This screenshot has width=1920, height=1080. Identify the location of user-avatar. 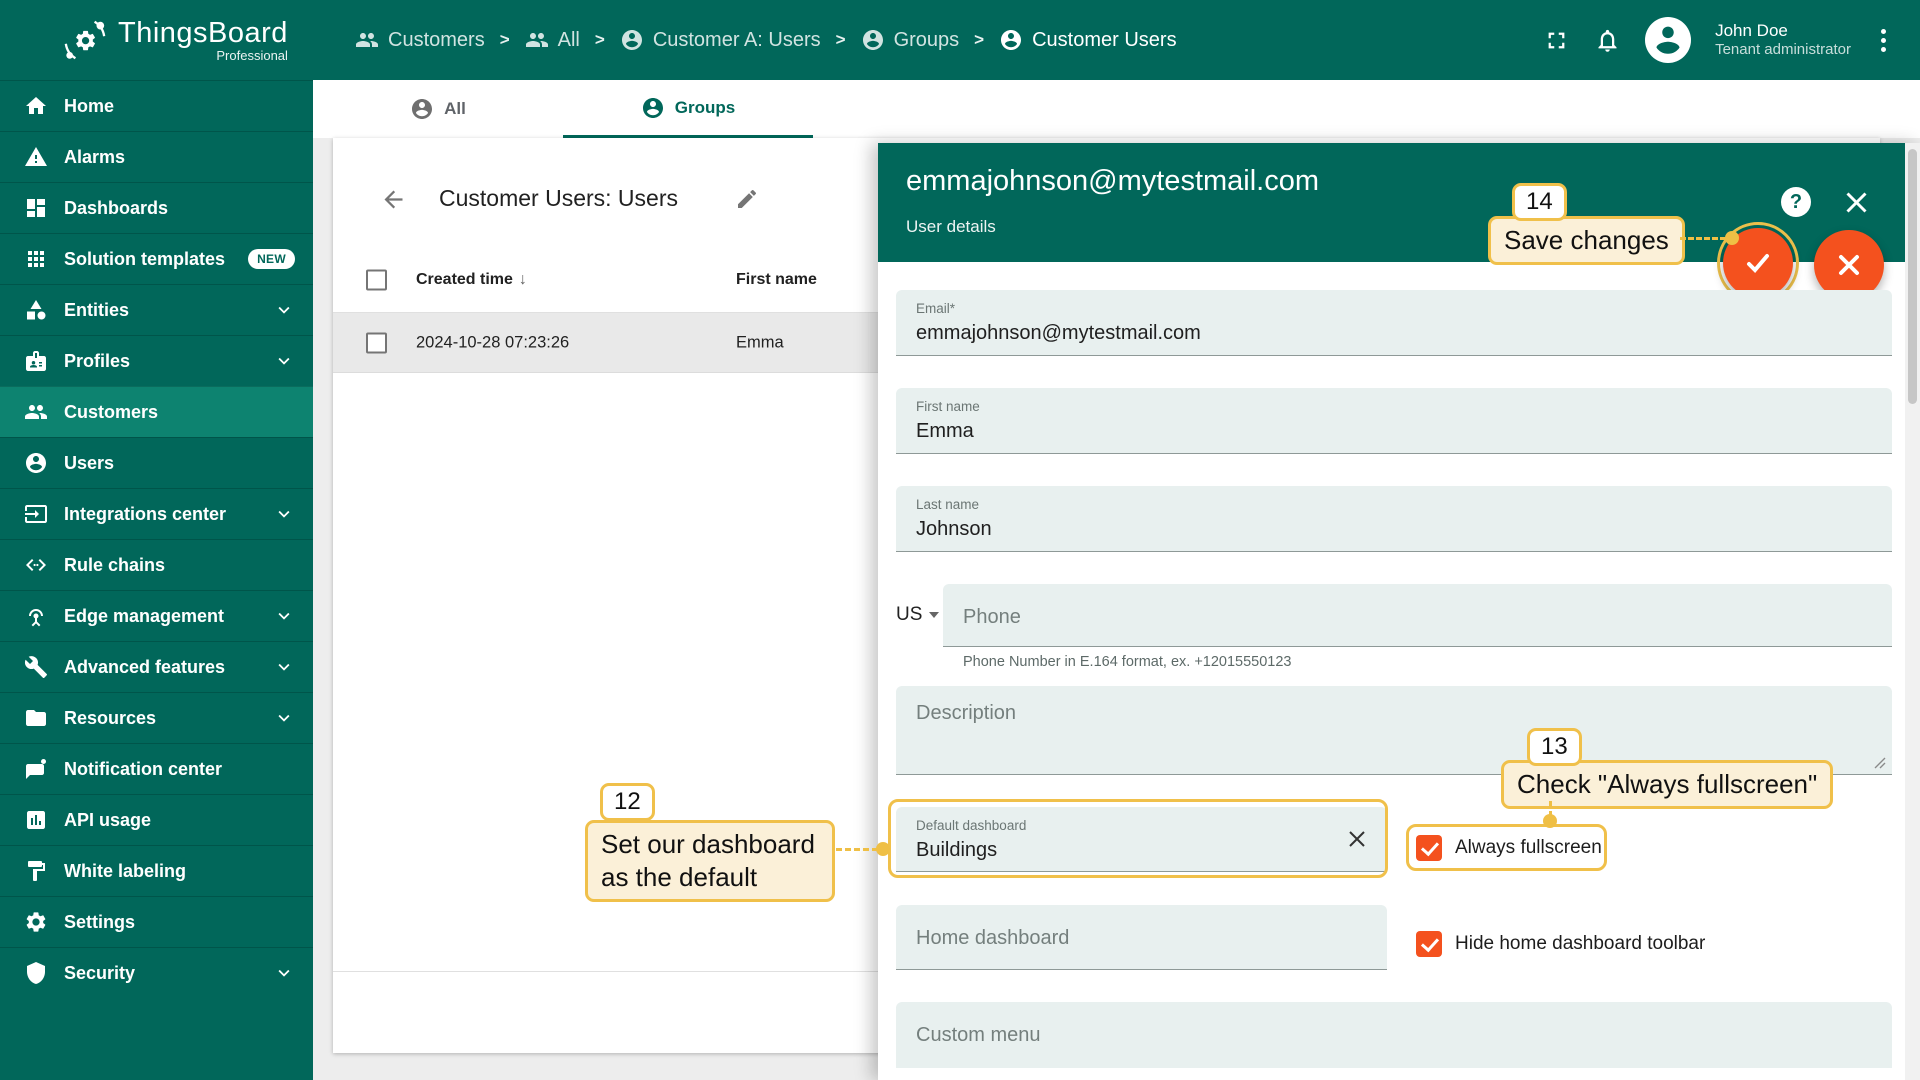
(1668, 40).